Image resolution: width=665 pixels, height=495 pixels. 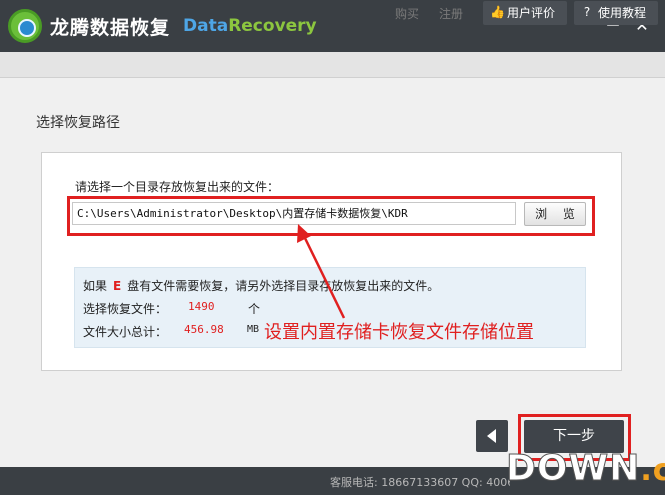 What do you see at coordinates (492, 436) in the screenshot?
I see `back-button` at bounding box center [492, 436].